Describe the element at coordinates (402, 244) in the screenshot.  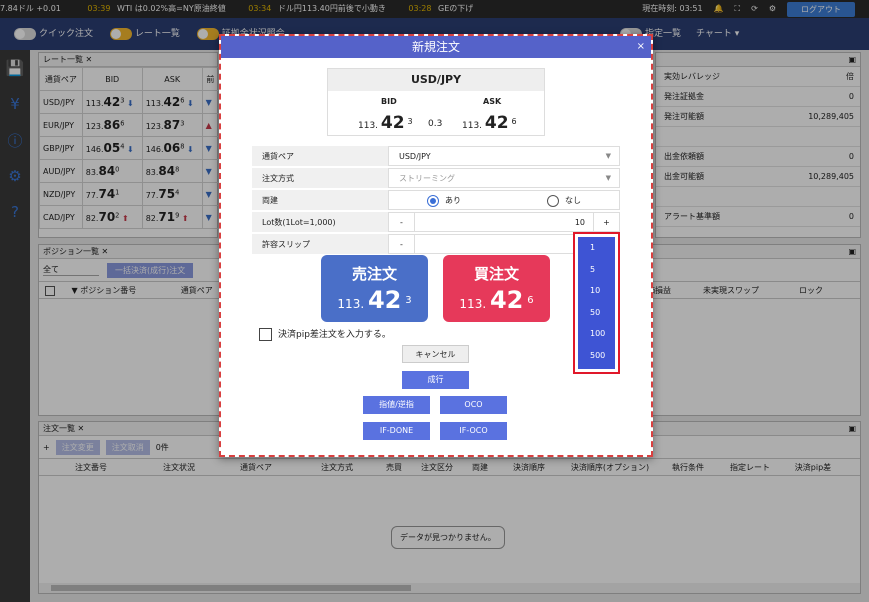
I see `slip-minus-button: -` at that location.